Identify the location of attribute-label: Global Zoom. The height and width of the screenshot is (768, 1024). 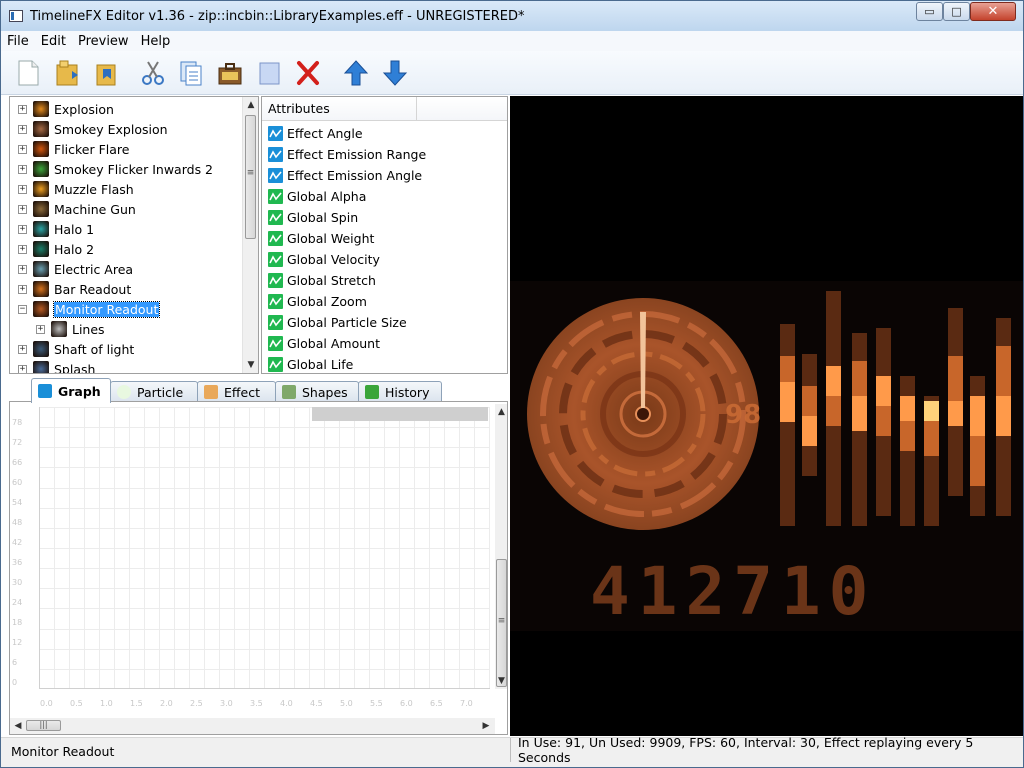
(327, 301).